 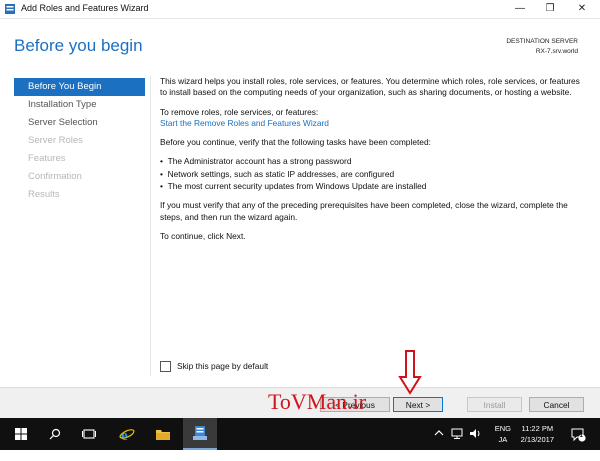 I want to click on search-icon, so click(x=55, y=434).